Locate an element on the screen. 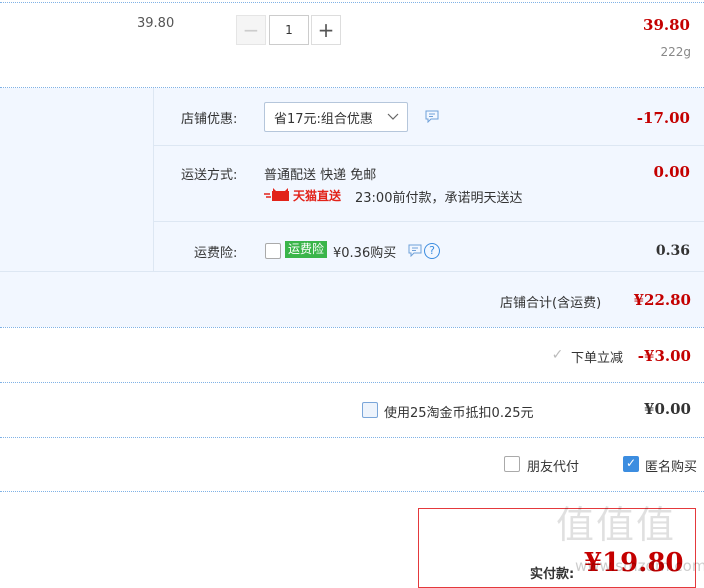 This screenshot has height=588, width=704. item-subtotal: 39.80 is located at coordinates (666, 25).